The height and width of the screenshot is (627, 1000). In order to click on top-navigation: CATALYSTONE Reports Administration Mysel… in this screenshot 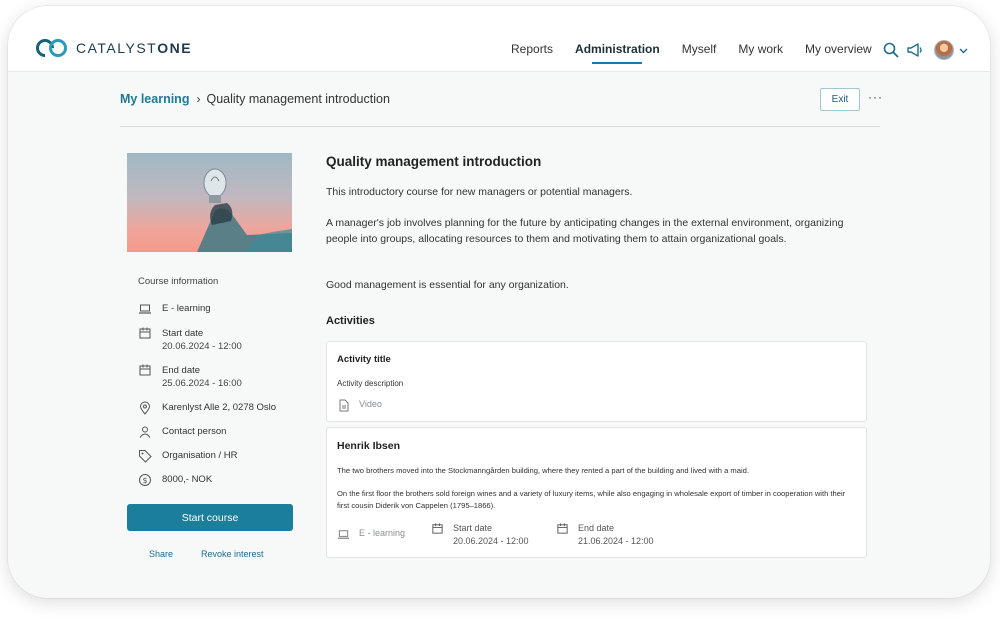, I will do `click(499, 39)`.